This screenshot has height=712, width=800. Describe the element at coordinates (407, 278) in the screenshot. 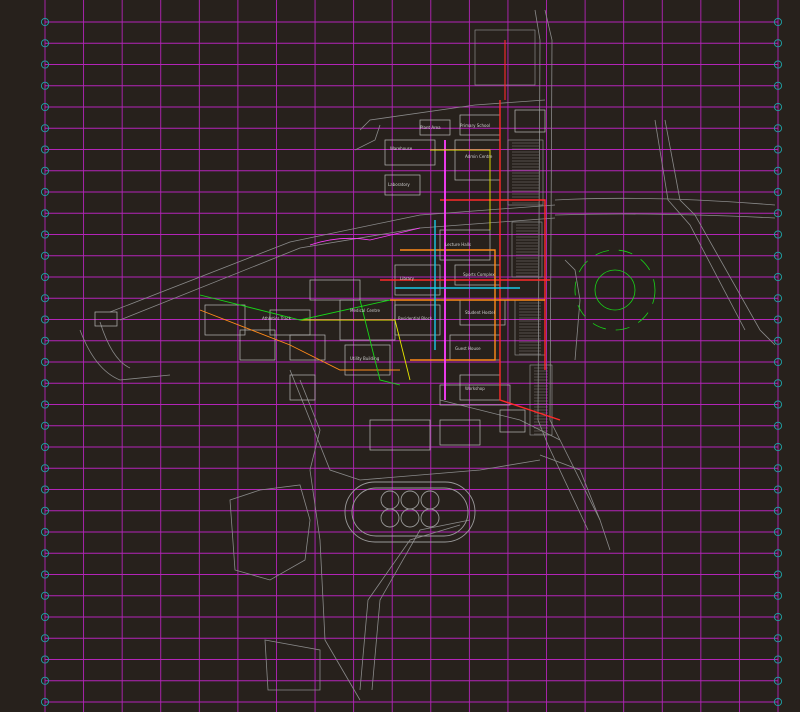

I see `site-label: Library` at that location.